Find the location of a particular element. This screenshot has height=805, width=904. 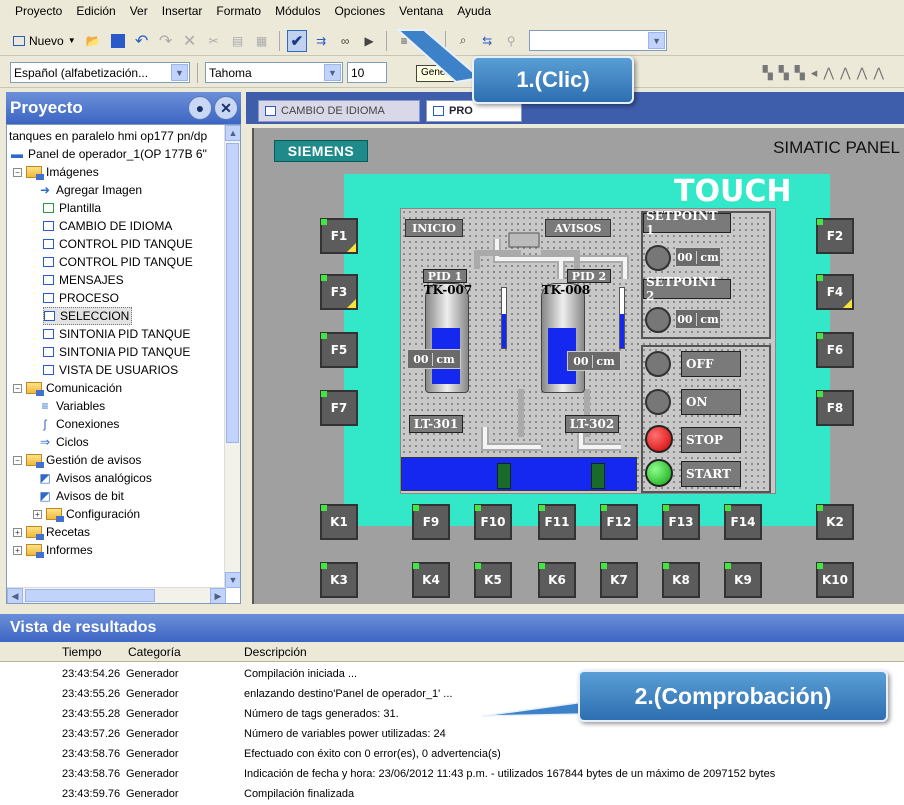

open-button: 📂 is located at coordinates (93, 41).